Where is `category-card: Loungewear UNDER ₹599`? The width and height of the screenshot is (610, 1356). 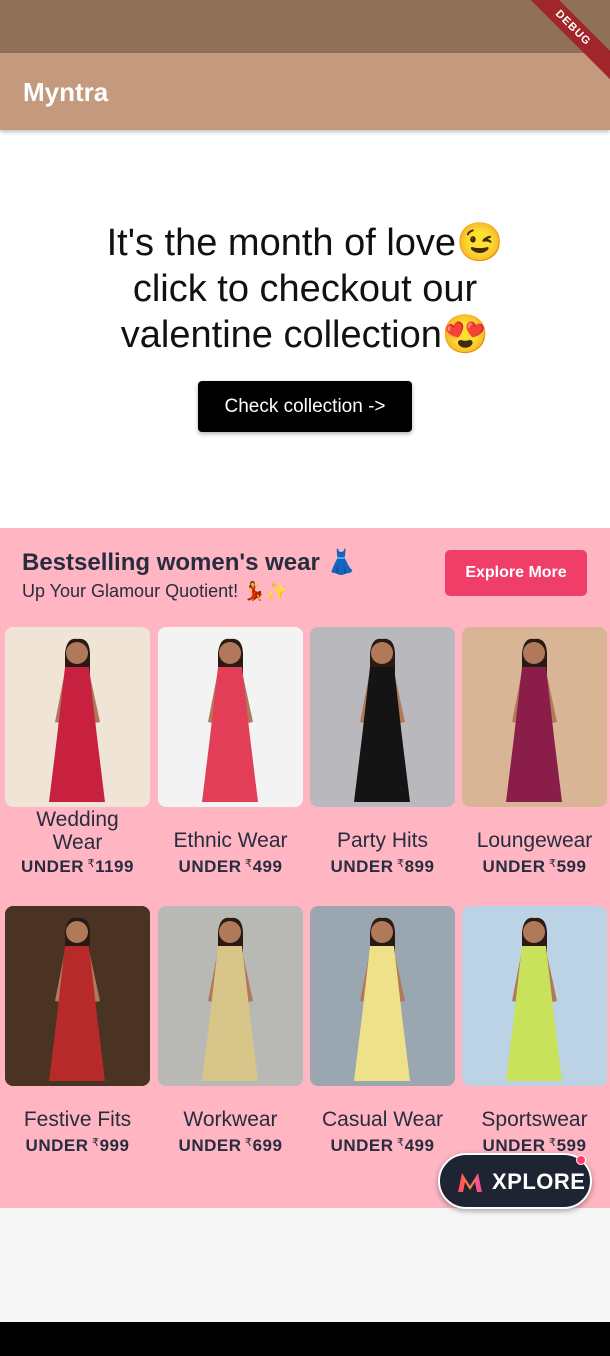 category-card: Loungewear UNDER ₹599 is located at coordinates (534, 751).